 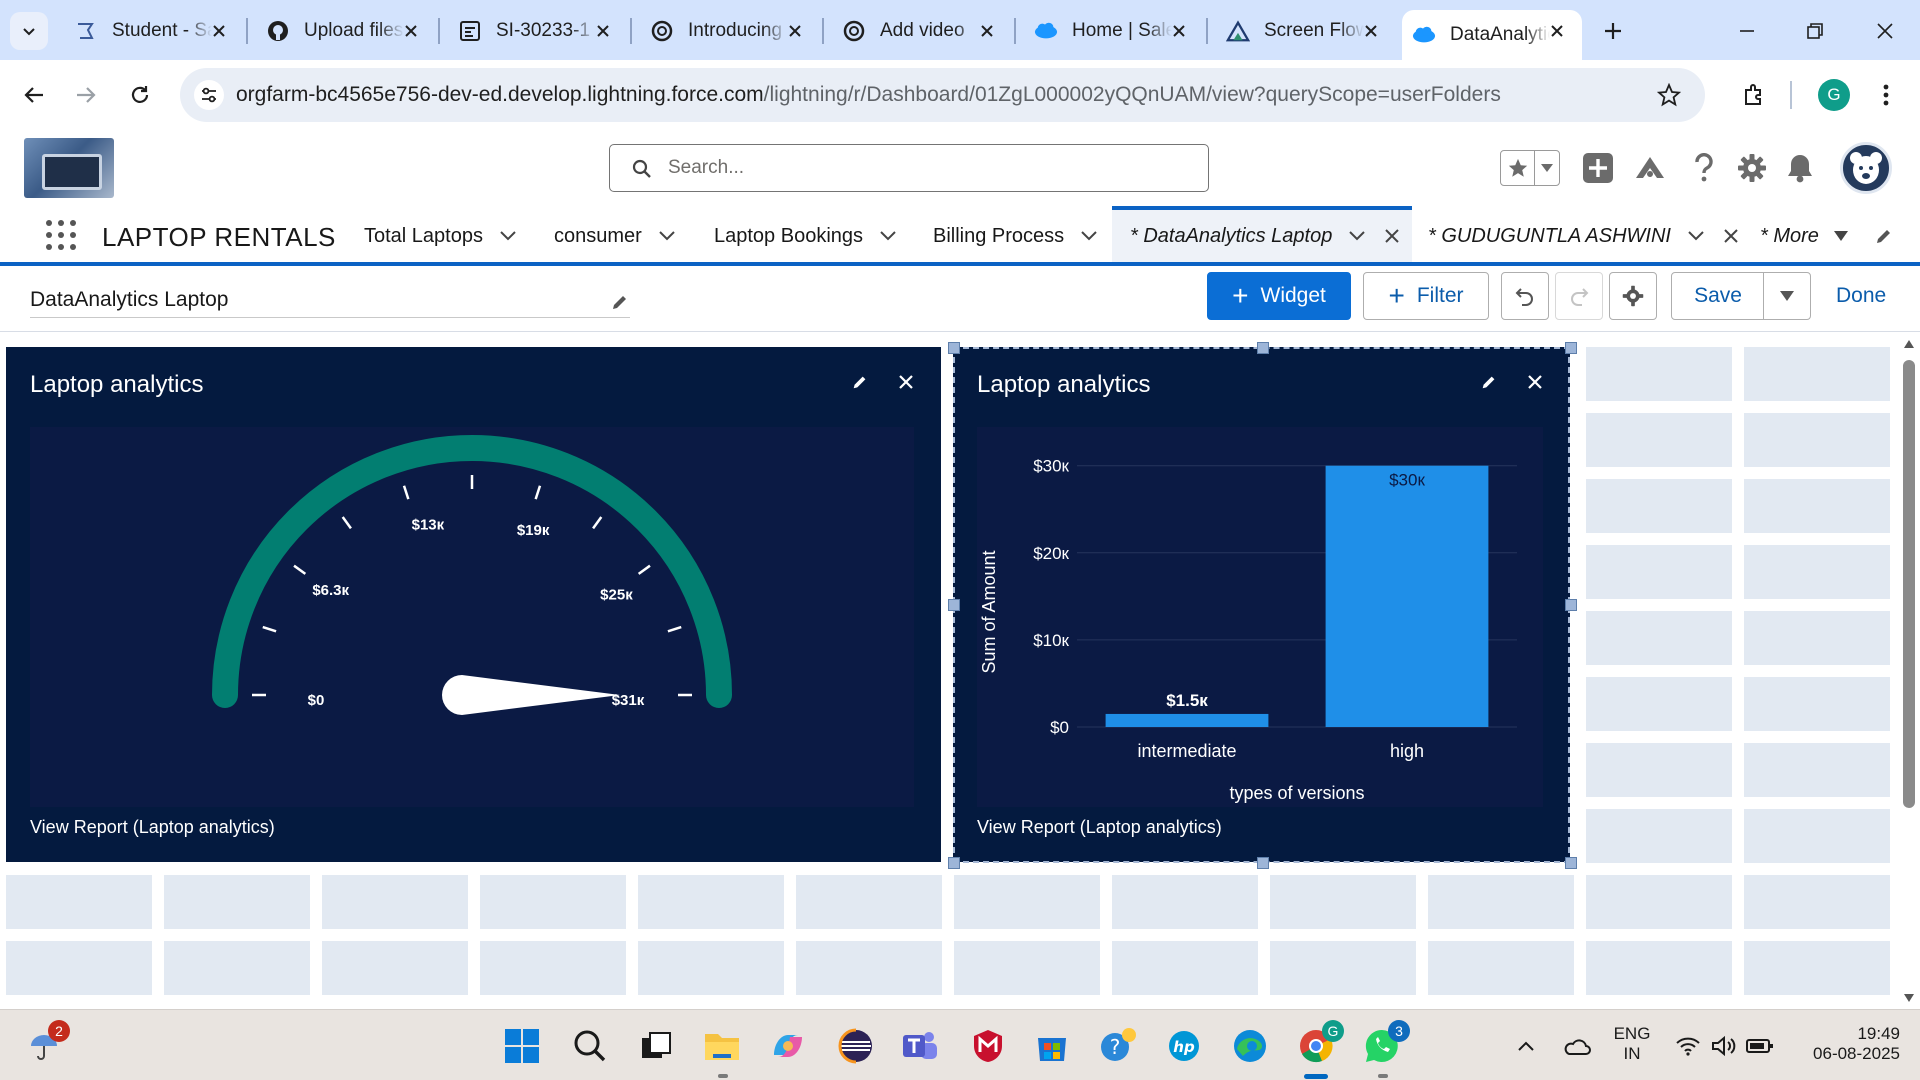 I want to click on nav-item-total-laptops: Total Laptops, so click(x=440, y=236).